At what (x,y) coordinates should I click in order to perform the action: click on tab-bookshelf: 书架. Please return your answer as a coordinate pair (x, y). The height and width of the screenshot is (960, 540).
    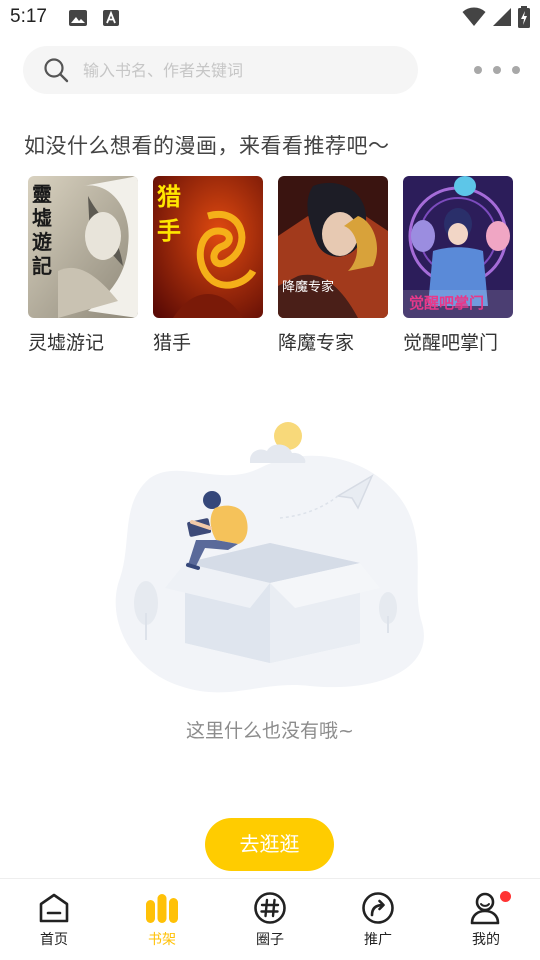
    Looking at the image, I should click on (162, 919).